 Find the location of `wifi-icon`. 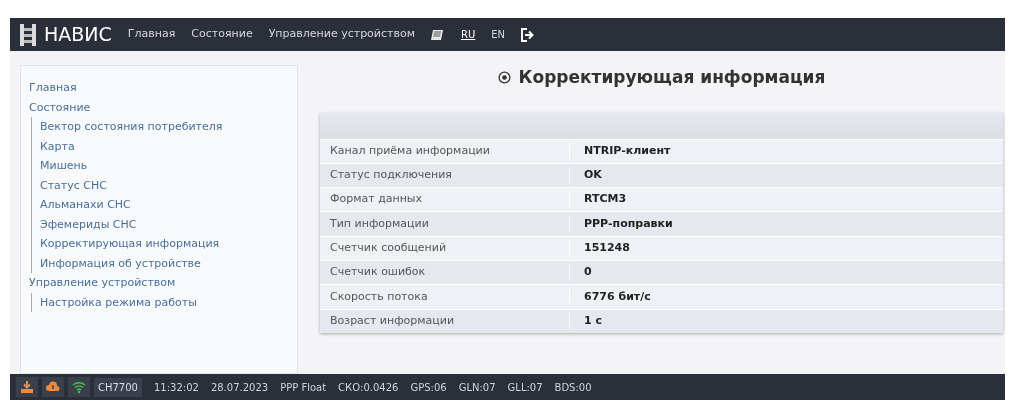

wifi-icon is located at coordinates (79, 387).